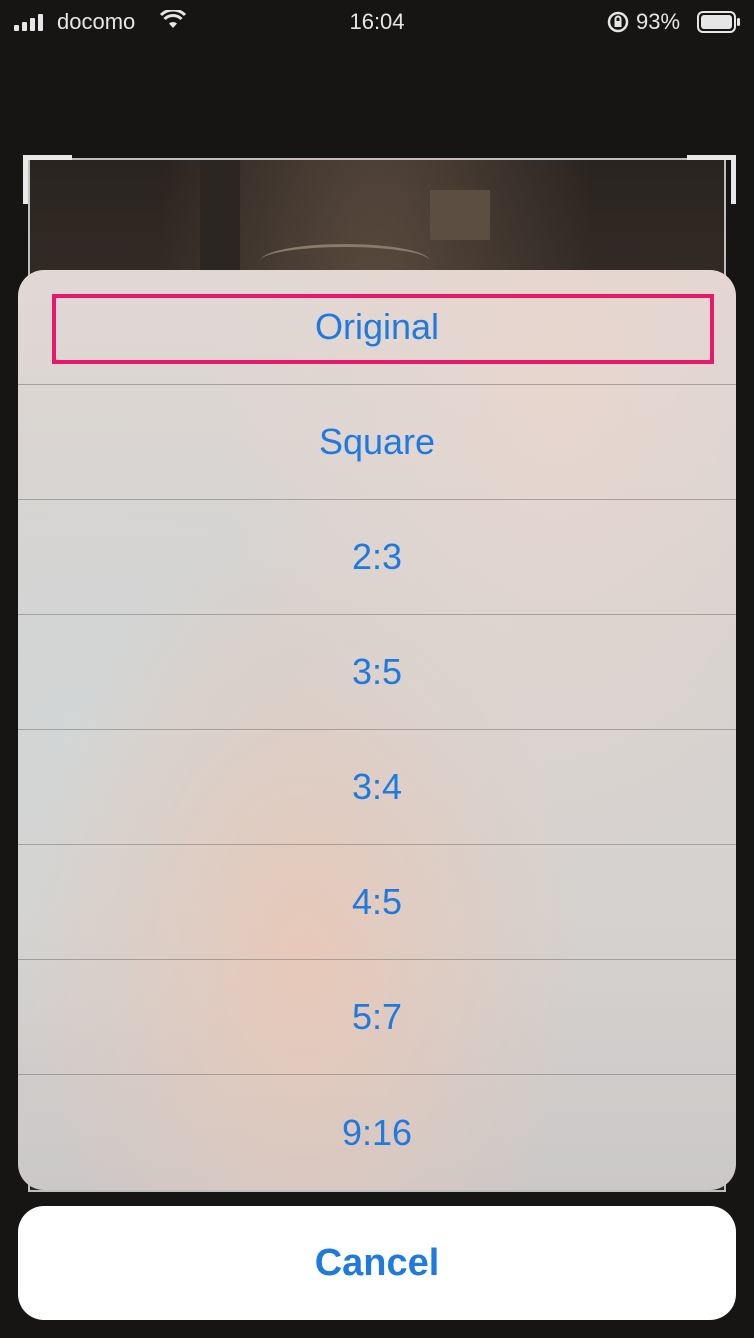 This screenshot has width=754, height=1338. I want to click on option-4-5: 4:5, so click(377, 902).